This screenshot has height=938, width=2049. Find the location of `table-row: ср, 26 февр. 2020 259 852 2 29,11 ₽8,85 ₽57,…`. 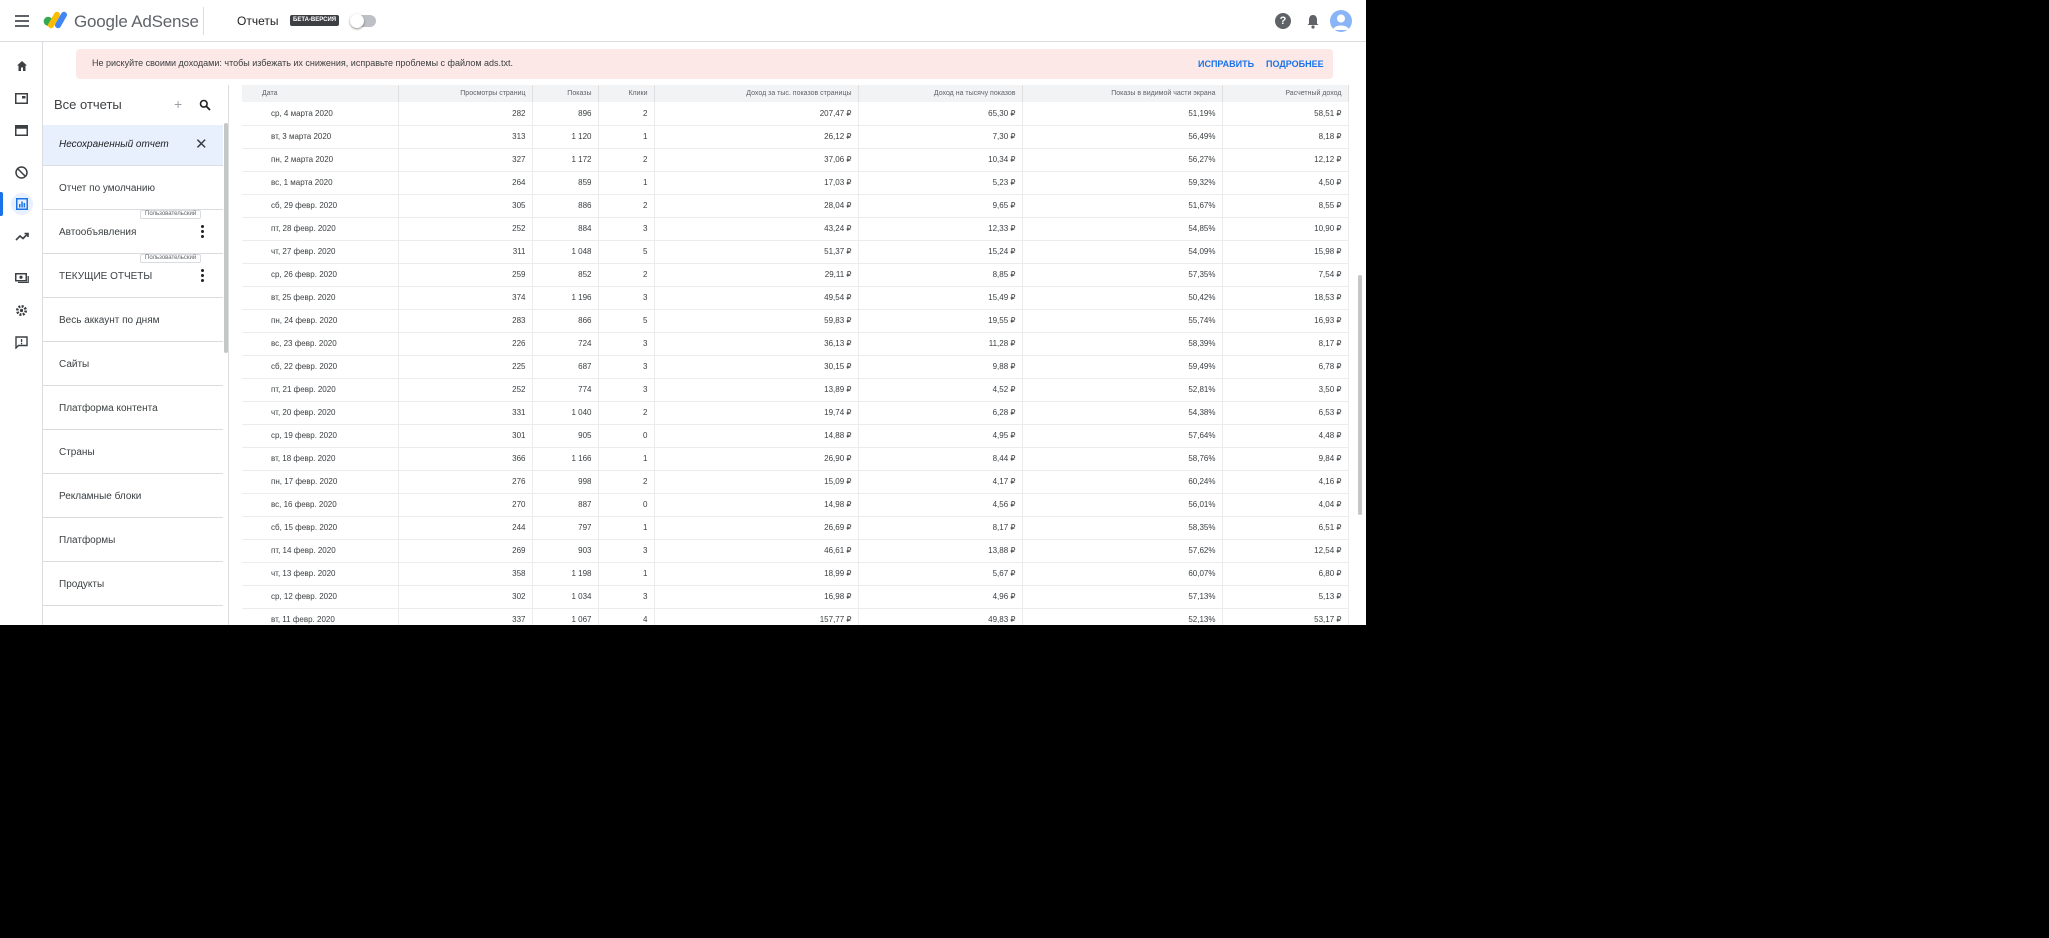

table-row: ср, 26 февр. 2020 259 852 2 29,11 ₽8,85 ₽57,… is located at coordinates (795, 275).